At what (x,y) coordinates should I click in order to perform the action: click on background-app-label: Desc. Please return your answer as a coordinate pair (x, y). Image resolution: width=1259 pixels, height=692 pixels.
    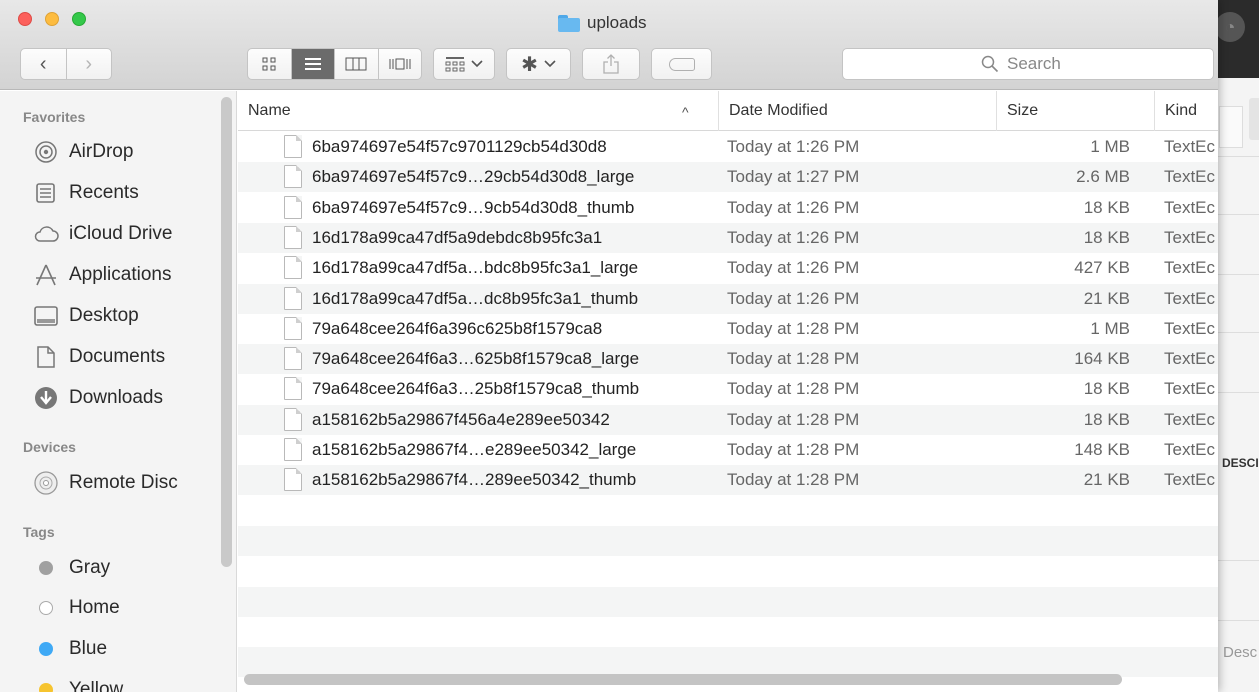
    Looking at the image, I should click on (1240, 652).